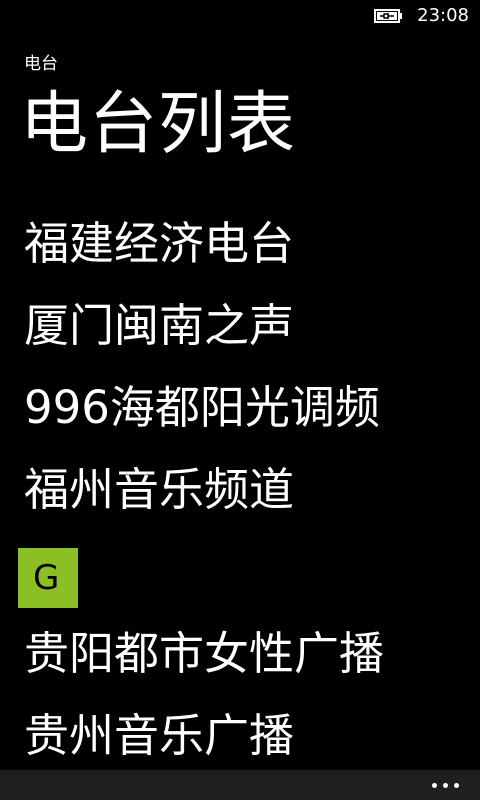  What do you see at coordinates (158, 124) in the screenshot?
I see `page-title: 电台列表` at bounding box center [158, 124].